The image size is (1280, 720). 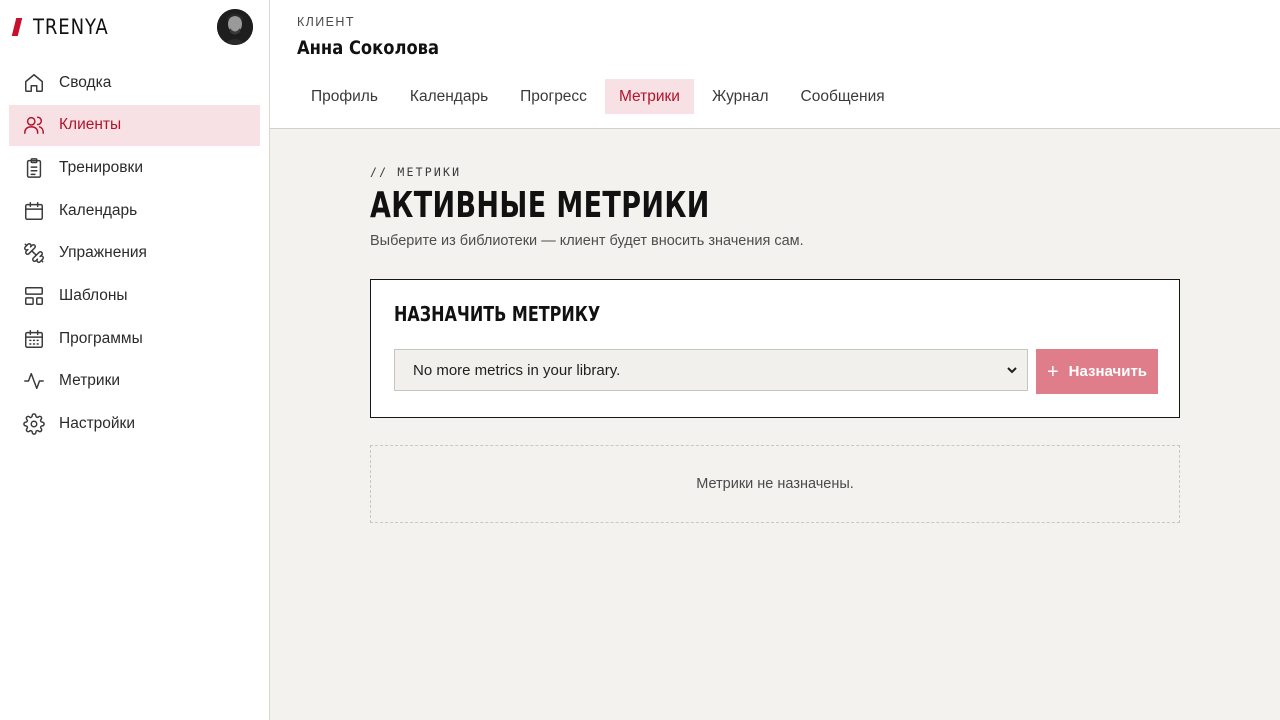 I want to click on tab-profile: Профиль, so click(x=344, y=96).